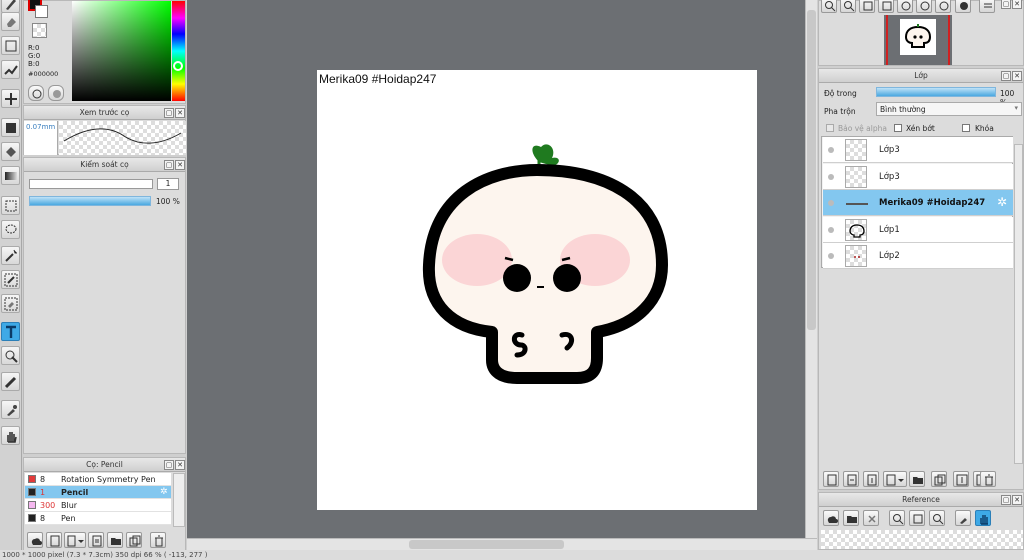  Describe the element at coordinates (10, 151) in the screenshot. I see `bucket-tool-button` at that location.